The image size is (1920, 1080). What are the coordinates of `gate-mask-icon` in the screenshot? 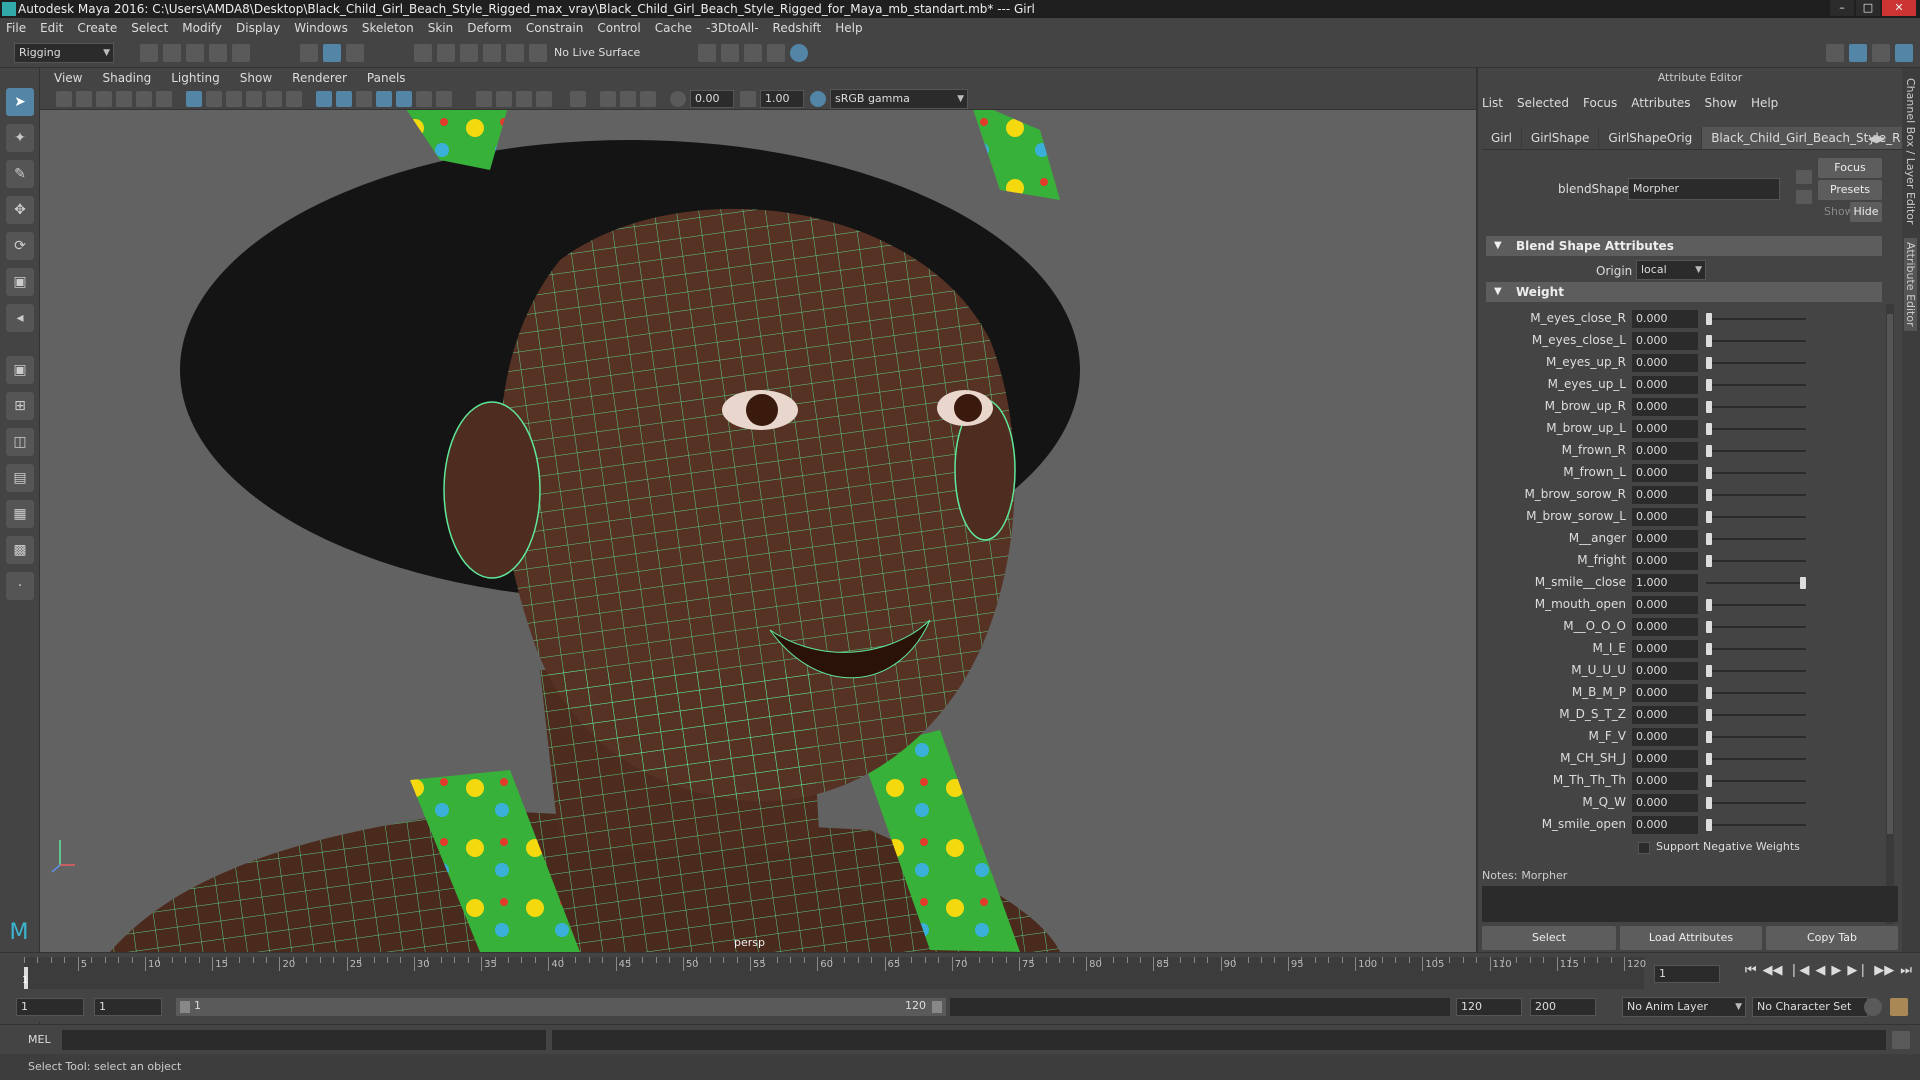 It's located at (254, 99).